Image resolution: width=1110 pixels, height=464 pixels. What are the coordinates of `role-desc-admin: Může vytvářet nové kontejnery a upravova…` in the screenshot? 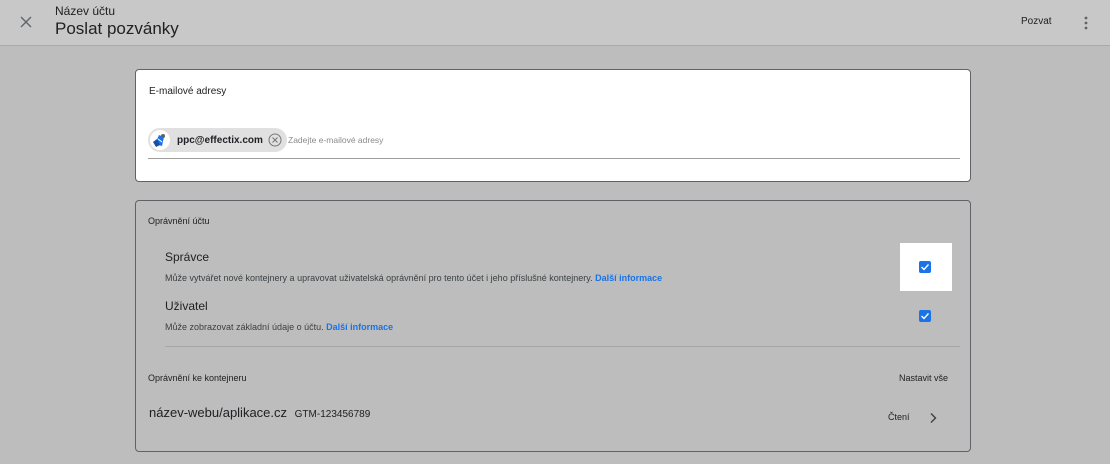 It's located at (413, 278).